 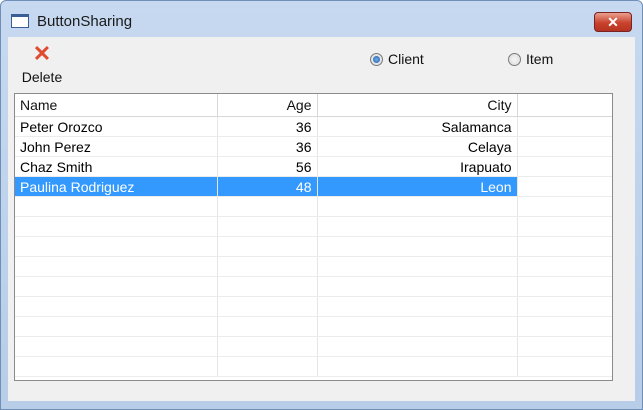 I want to click on title-bar: ButtonSharing ✕, so click(x=321, y=18).